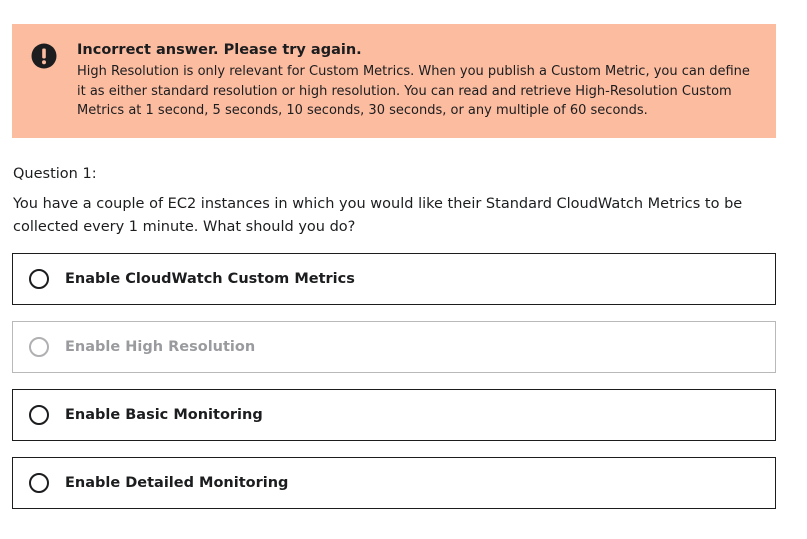  What do you see at coordinates (394, 347) in the screenshot?
I see `answer-option-high-resolution: Enable High Resolution` at bounding box center [394, 347].